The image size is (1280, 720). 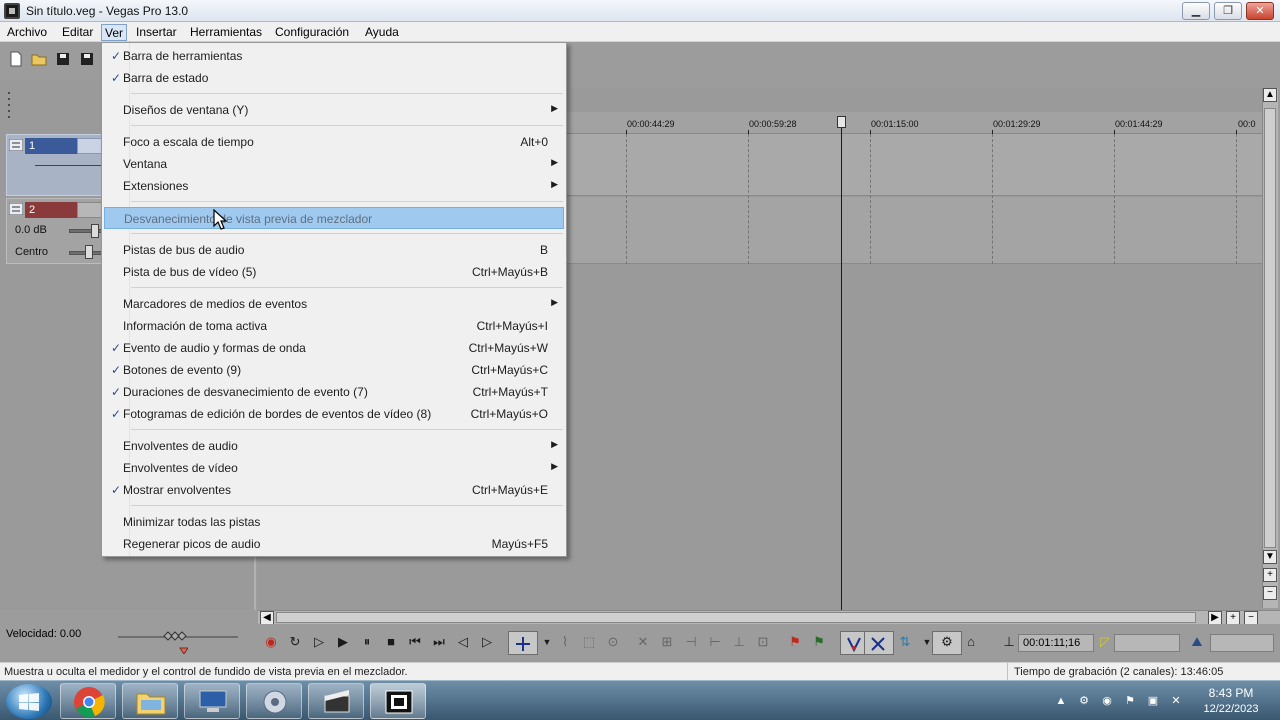 What do you see at coordinates (77, 32) in the screenshot?
I see `menu-editar: Editar` at bounding box center [77, 32].